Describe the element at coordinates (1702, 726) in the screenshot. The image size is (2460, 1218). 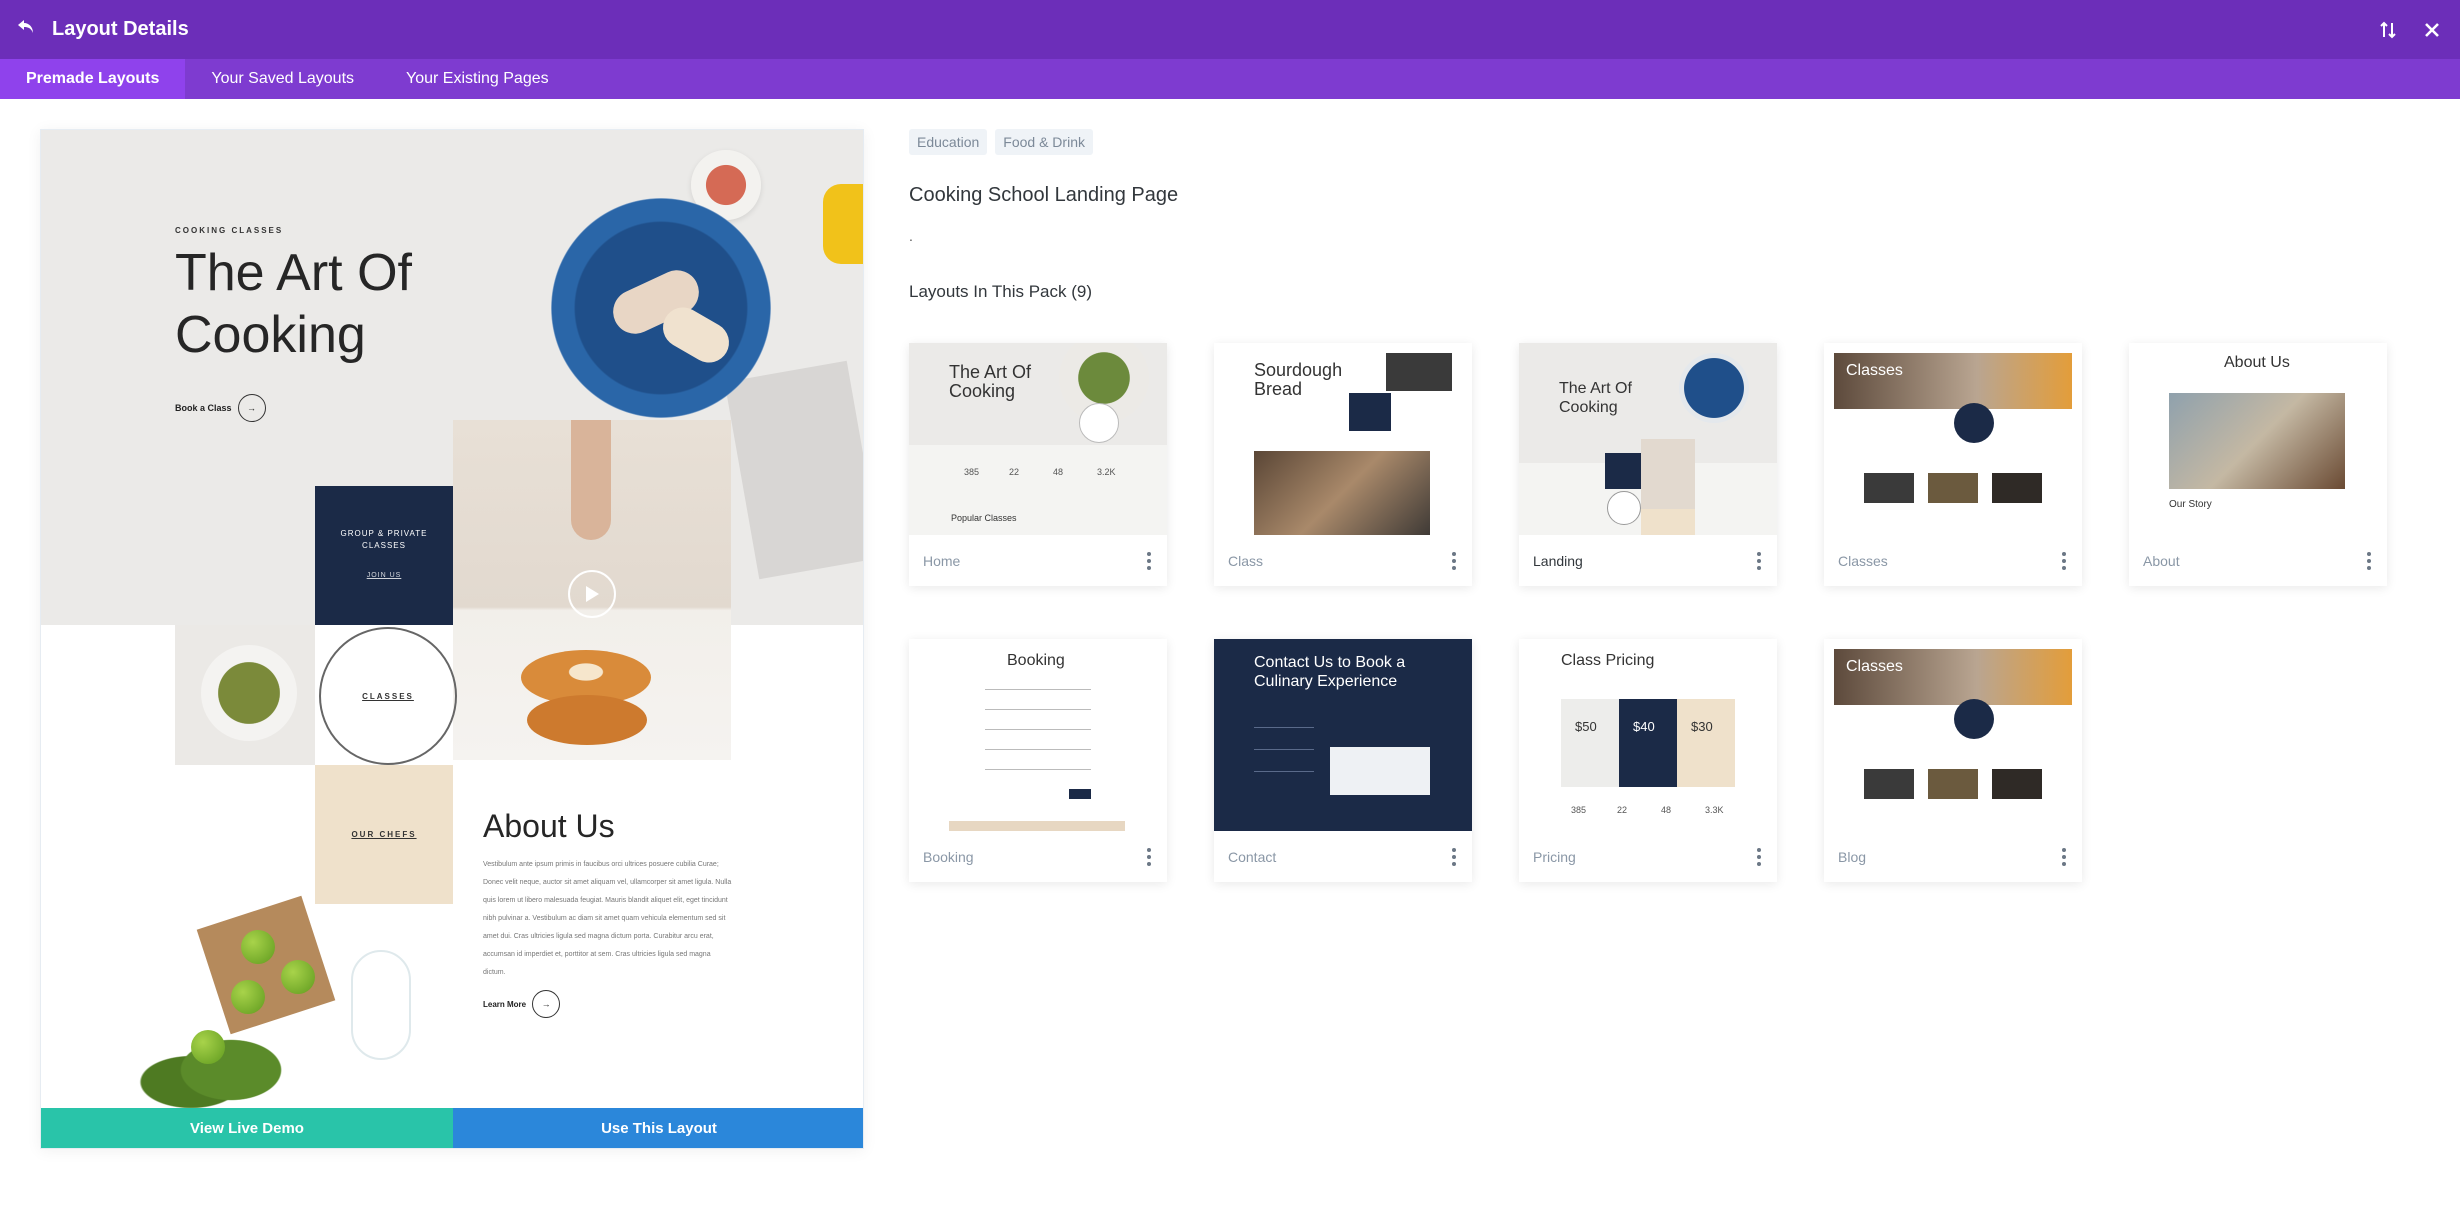
I see `thumb-price: $30` at that location.